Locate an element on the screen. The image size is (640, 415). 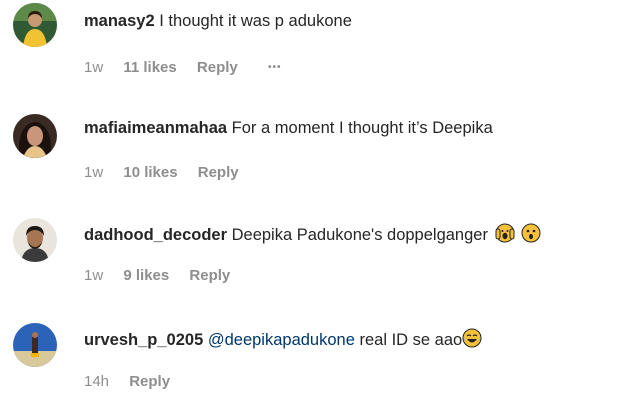
more-options-icon: ••• is located at coordinates (275, 68).